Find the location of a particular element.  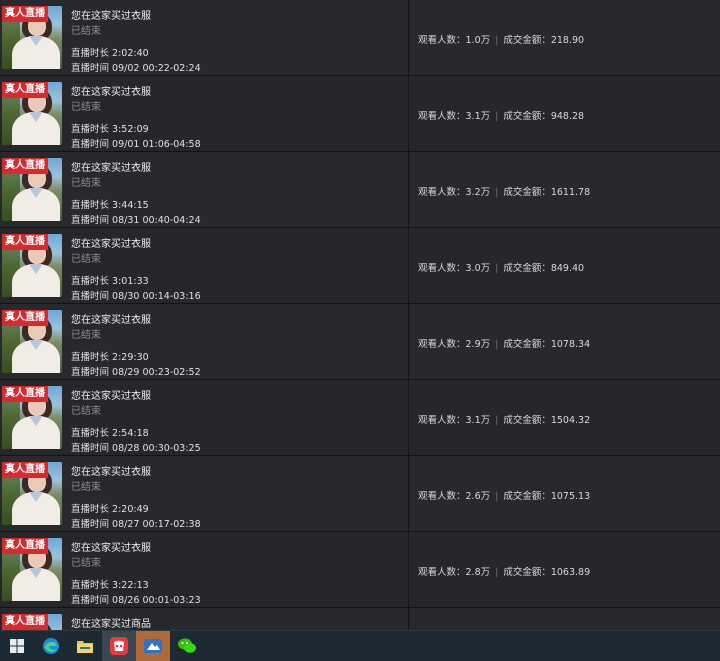

viewers-count: 3.0万 is located at coordinates (478, 268).